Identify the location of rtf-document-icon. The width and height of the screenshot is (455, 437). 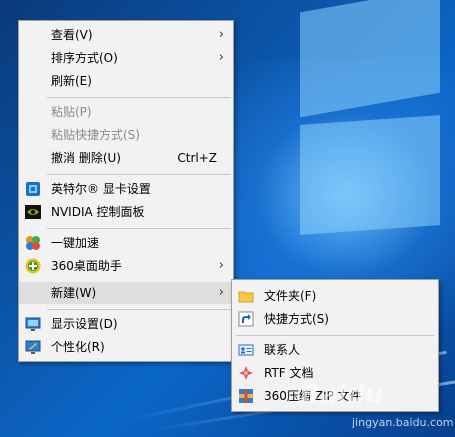
(246, 373).